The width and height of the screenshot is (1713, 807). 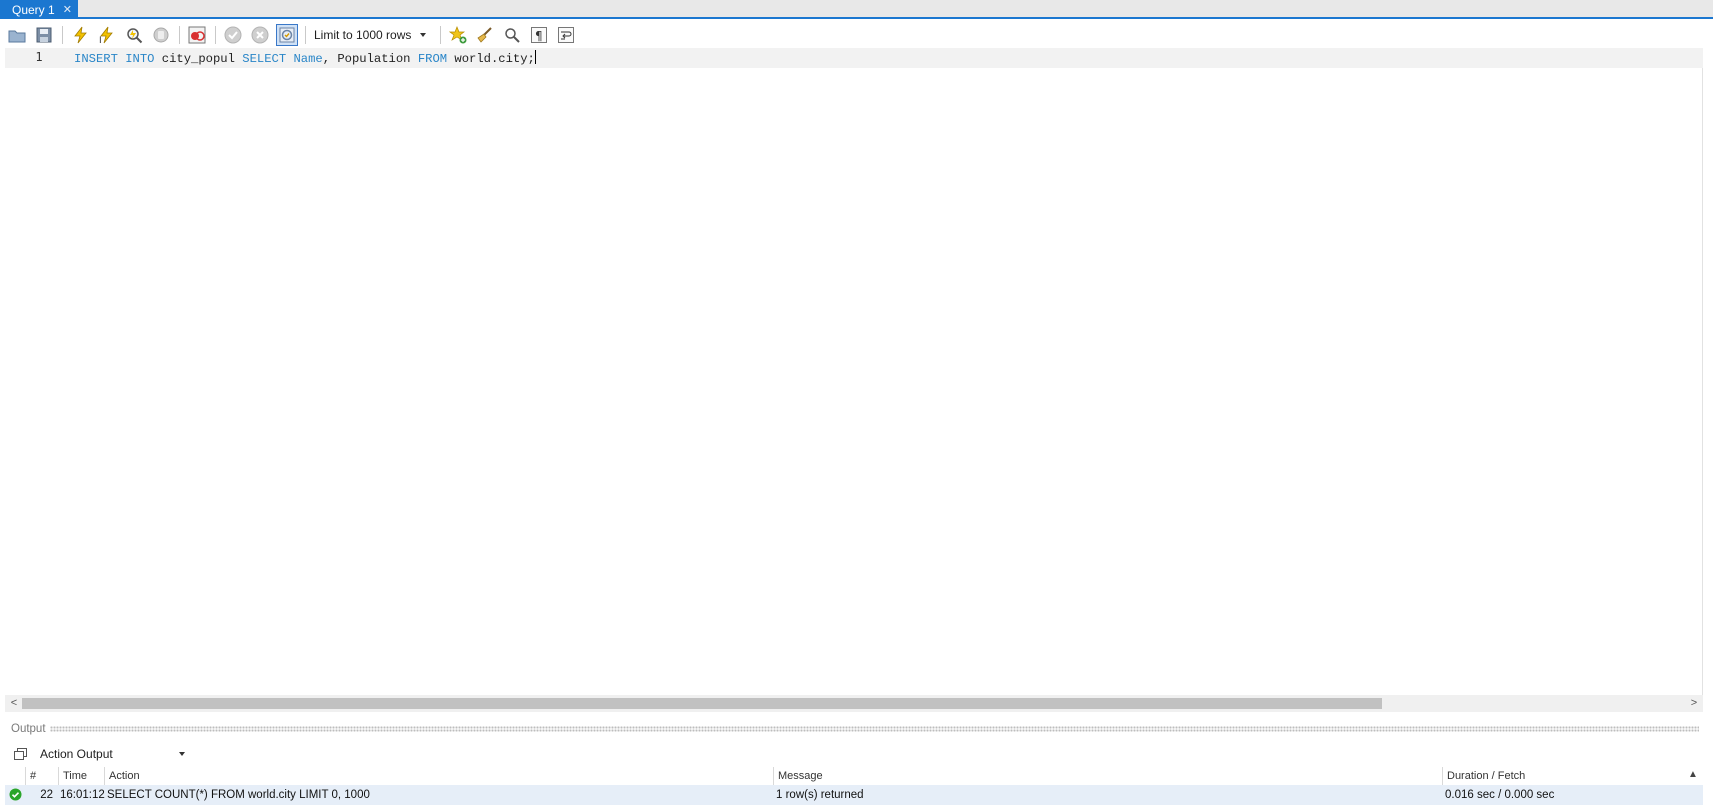 I want to click on col-header-duration: Duration / Fetch, so click(x=1566, y=776).